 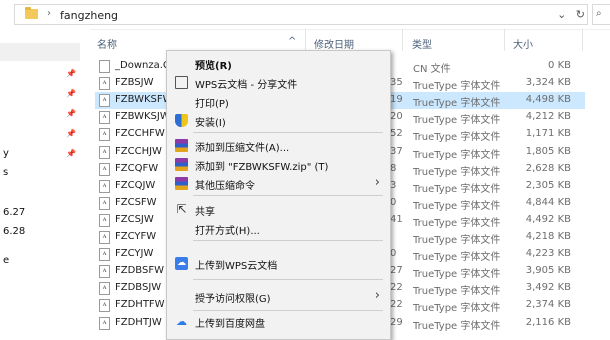 What do you see at coordinates (301, 14) in the screenshot?
I see `address-box: › fangzheng ⌄ ↻` at bounding box center [301, 14].